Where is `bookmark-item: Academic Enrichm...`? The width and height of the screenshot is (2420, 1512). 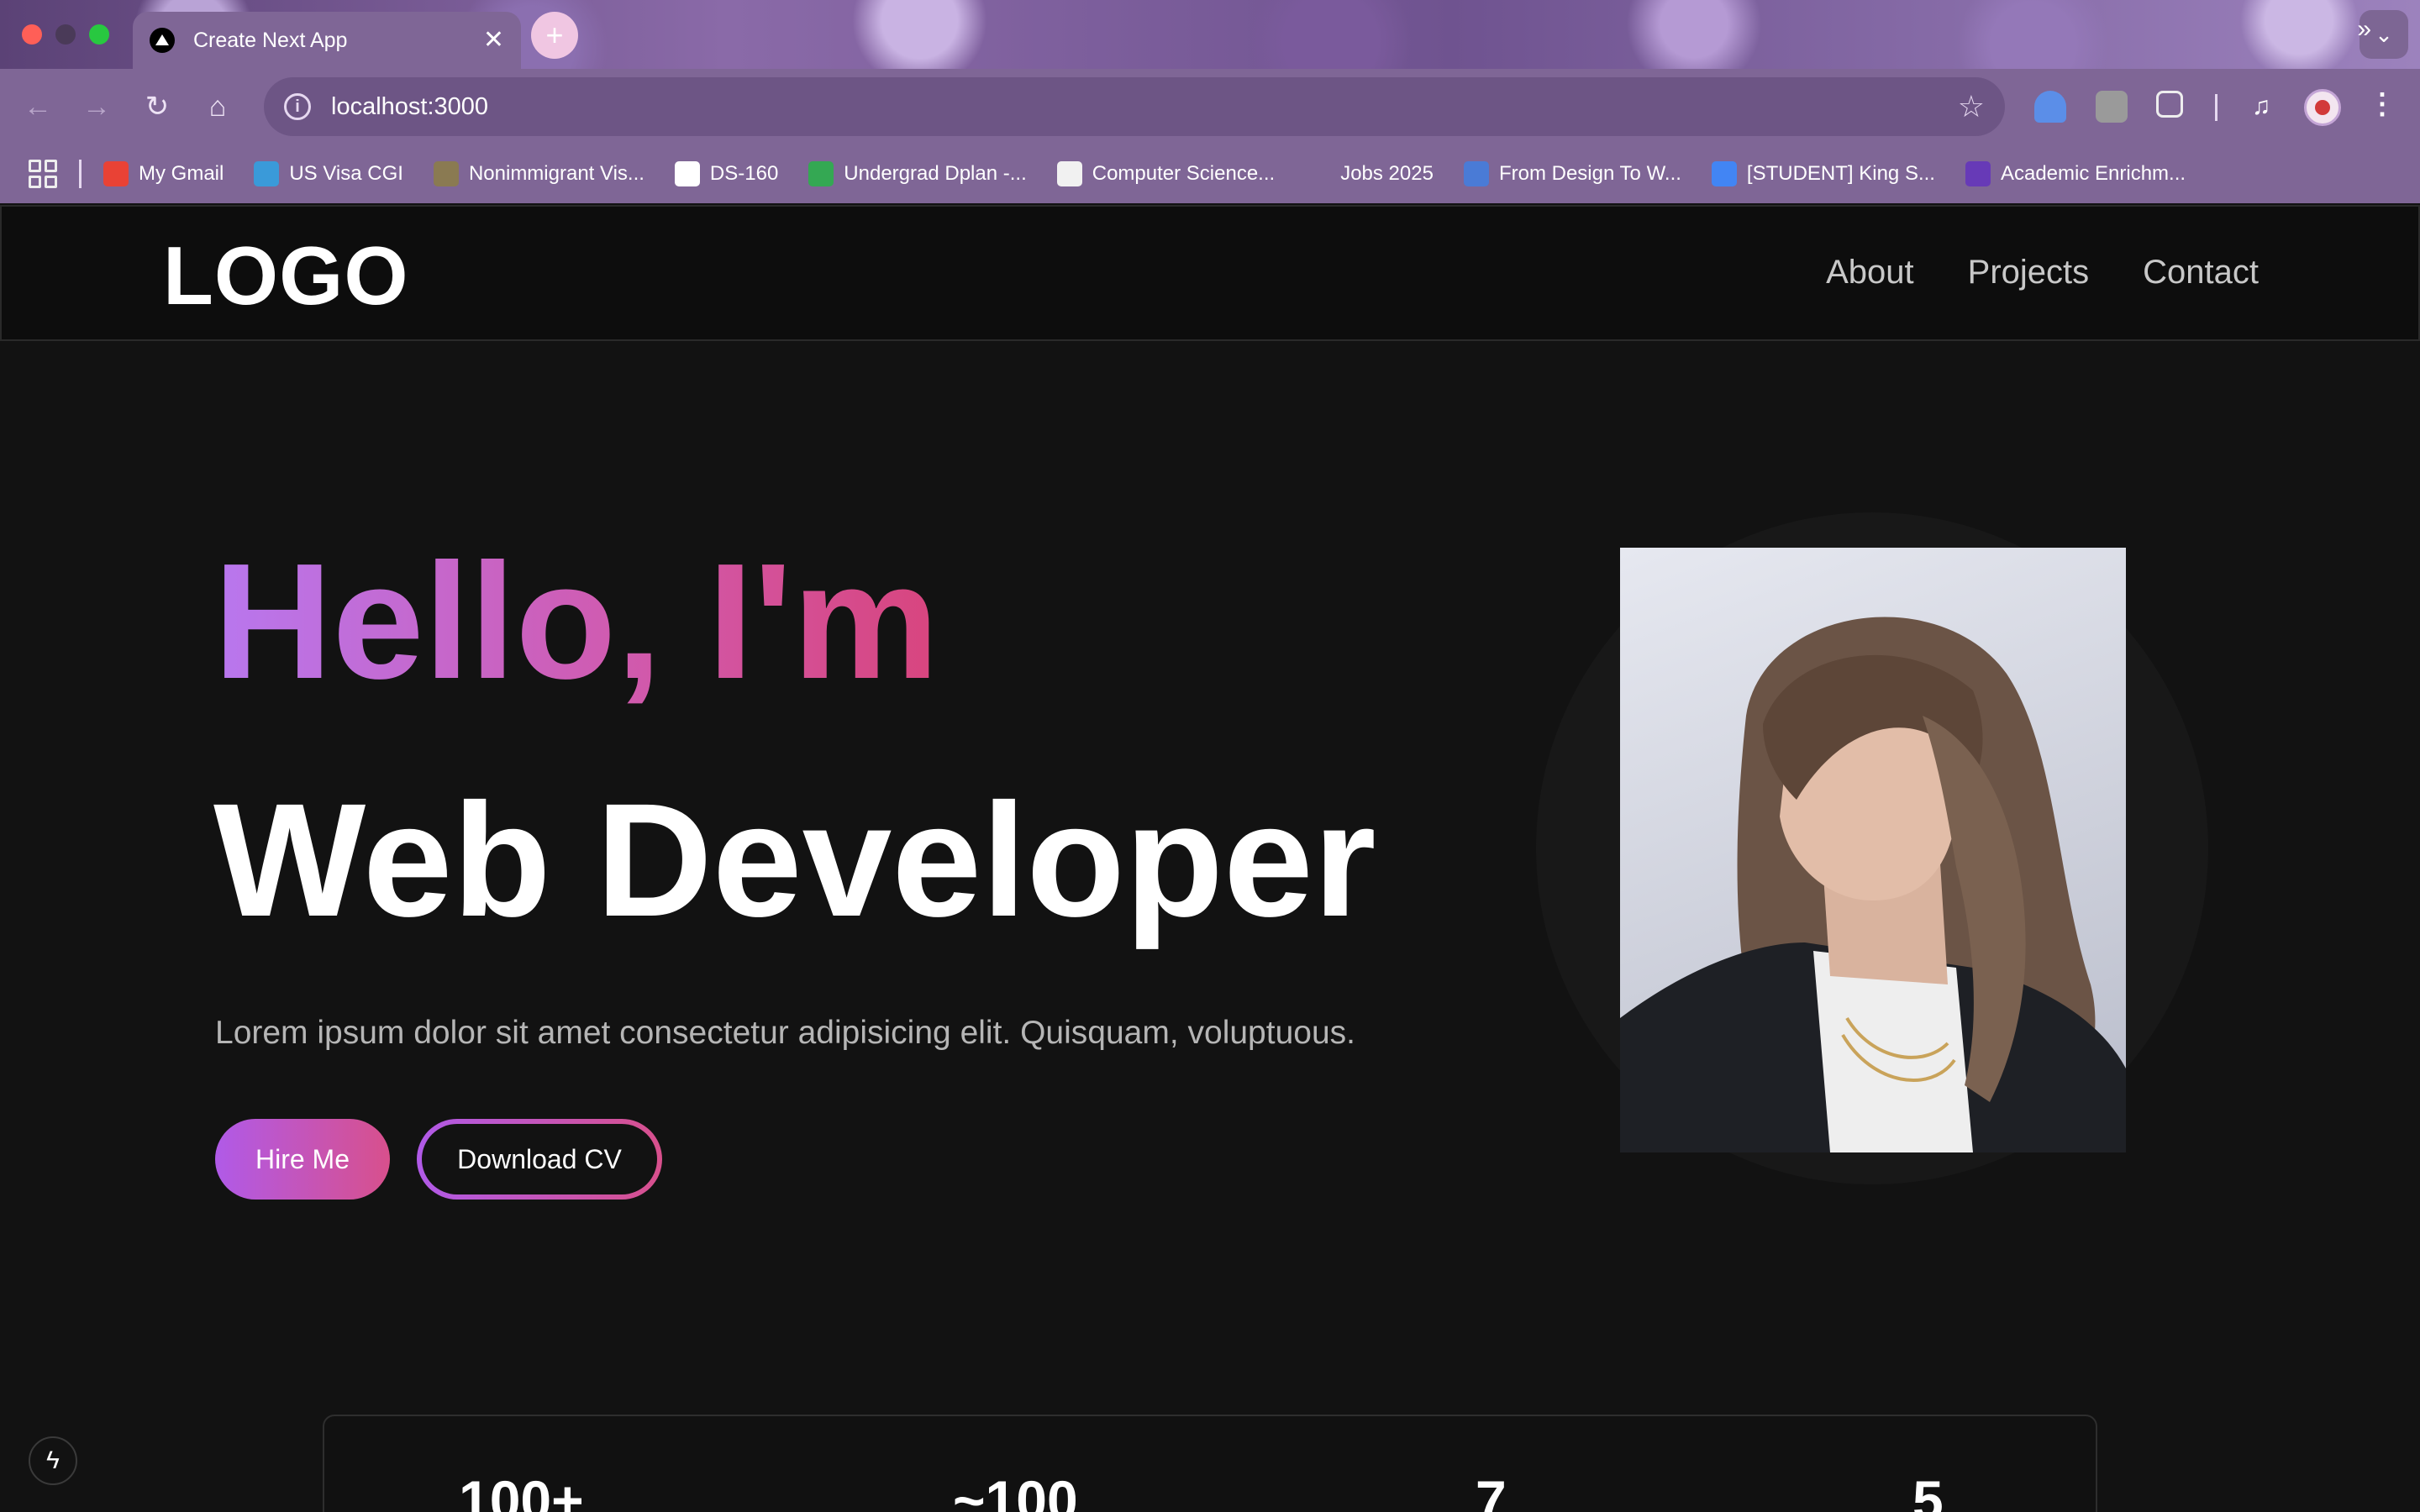 bookmark-item: Academic Enrichm... is located at coordinates (2075, 173).